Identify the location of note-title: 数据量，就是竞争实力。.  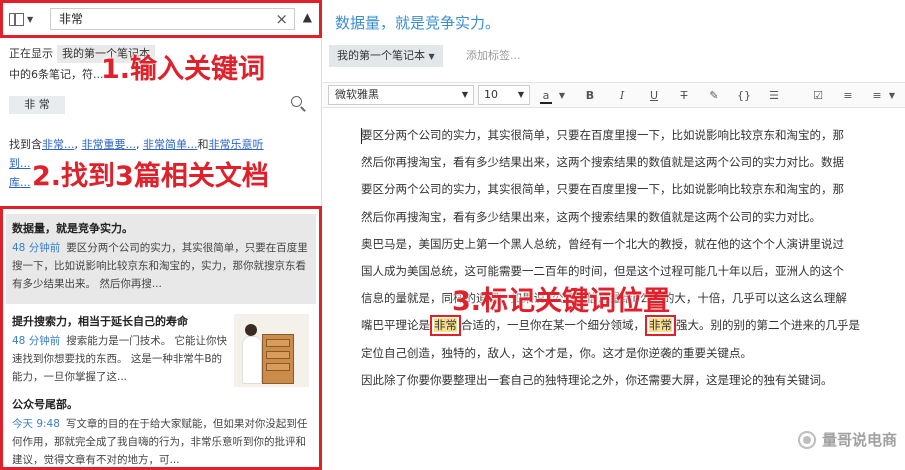
(417, 22).